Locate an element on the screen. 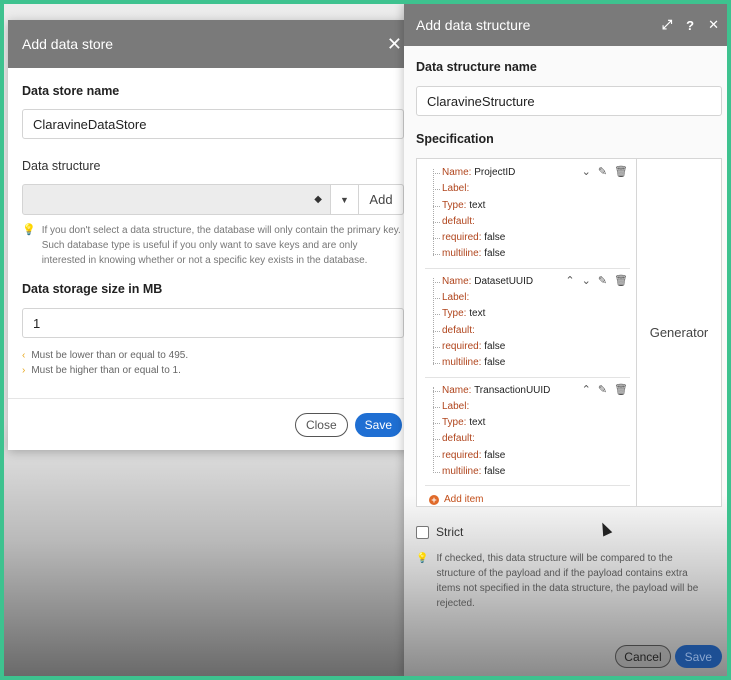 This screenshot has width=731, height=680. save-structure-button: Save is located at coordinates (698, 656).